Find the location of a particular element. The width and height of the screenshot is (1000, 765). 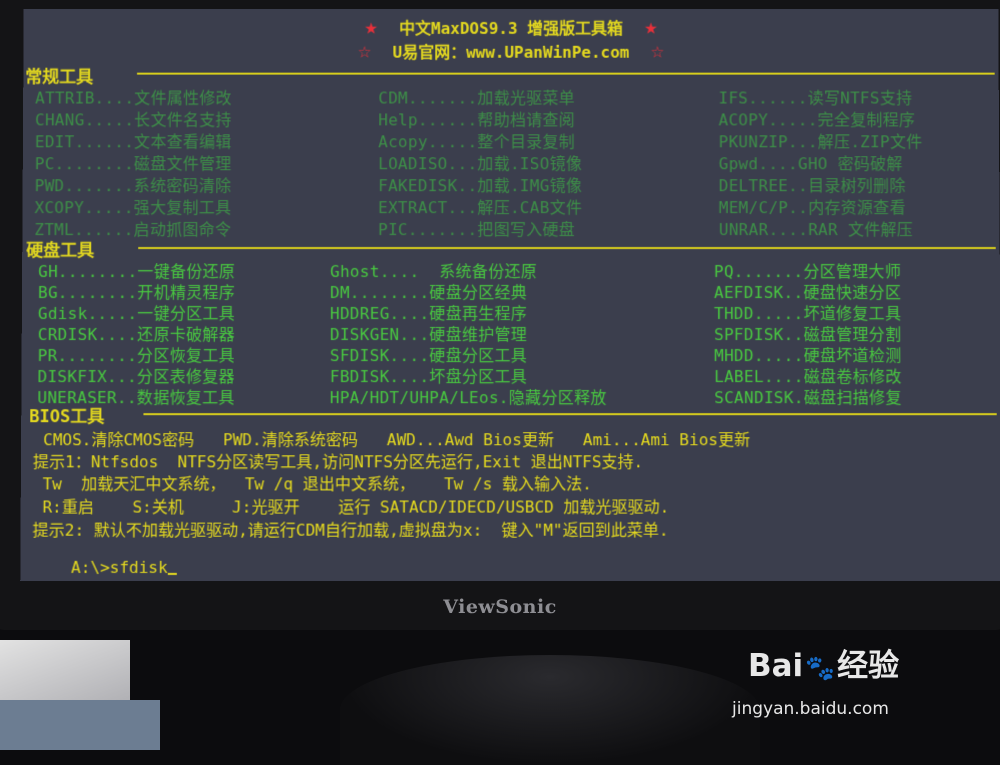

general-tool-item: PWD.......系统密码清除 is located at coordinates (133, 186).